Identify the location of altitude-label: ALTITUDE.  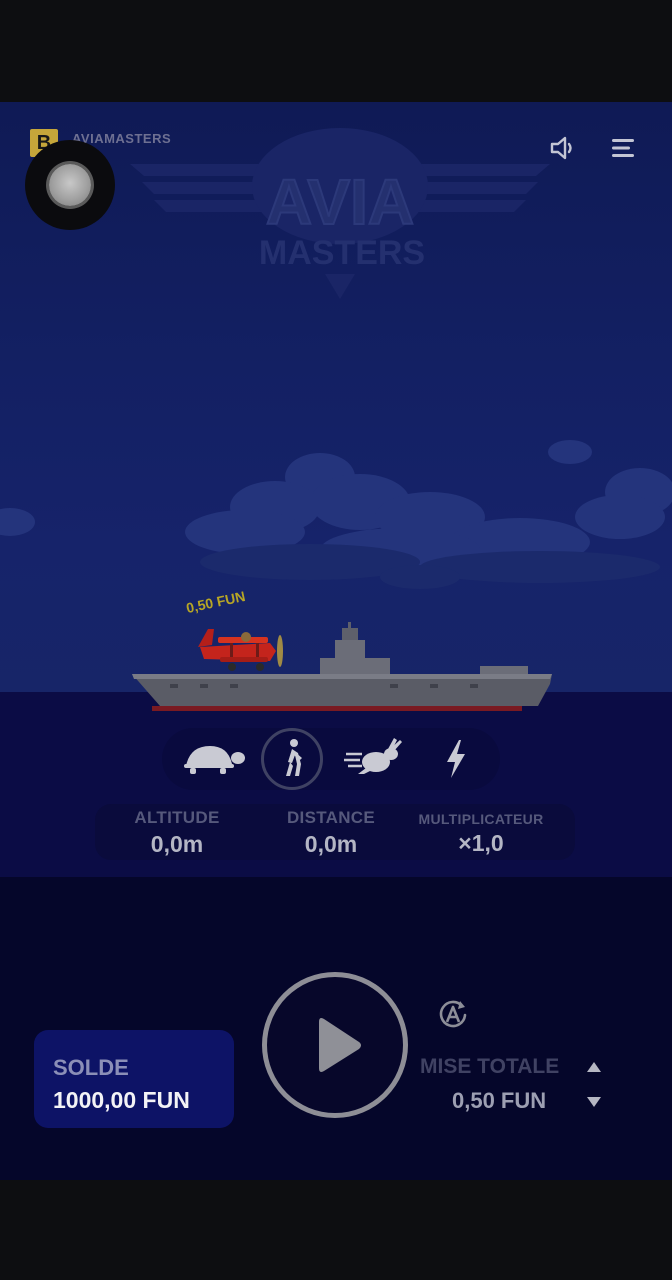
(177, 817).